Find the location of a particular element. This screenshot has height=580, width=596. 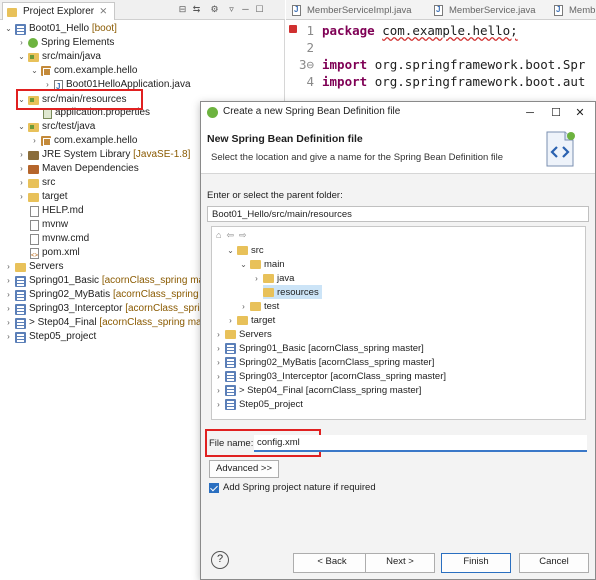

editor-tab: Memb is located at coordinates (574, 10).